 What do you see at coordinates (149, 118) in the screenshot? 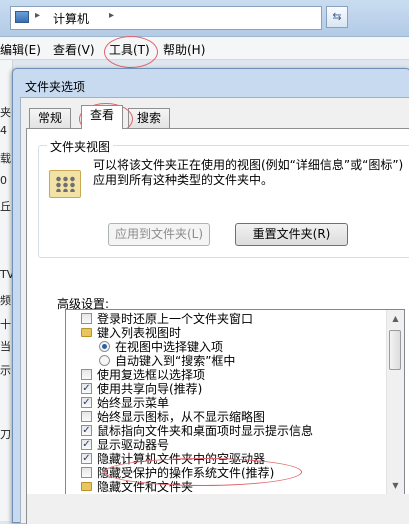
I see `tab-search: 搜索` at bounding box center [149, 118].